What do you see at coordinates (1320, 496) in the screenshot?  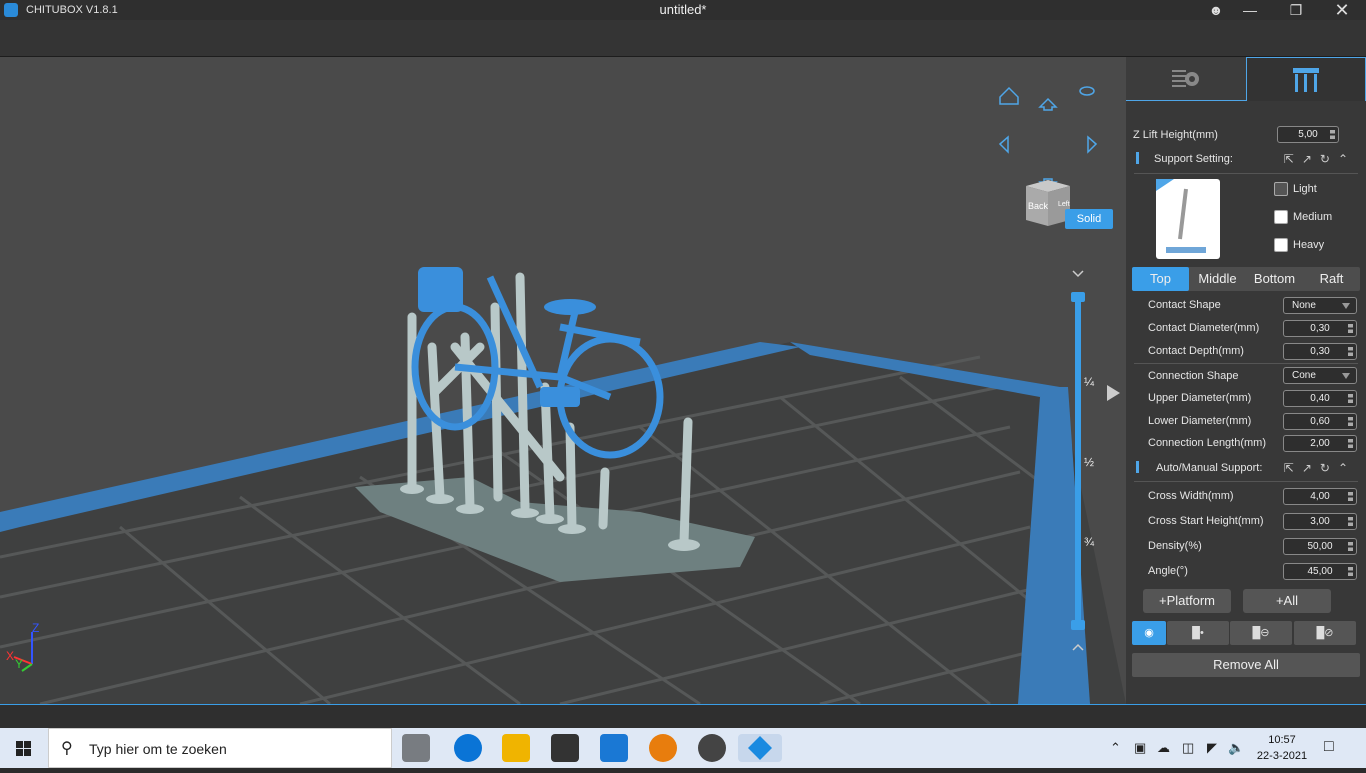 I see `cross-width-input: 4,00` at bounding box center [1320, 496].